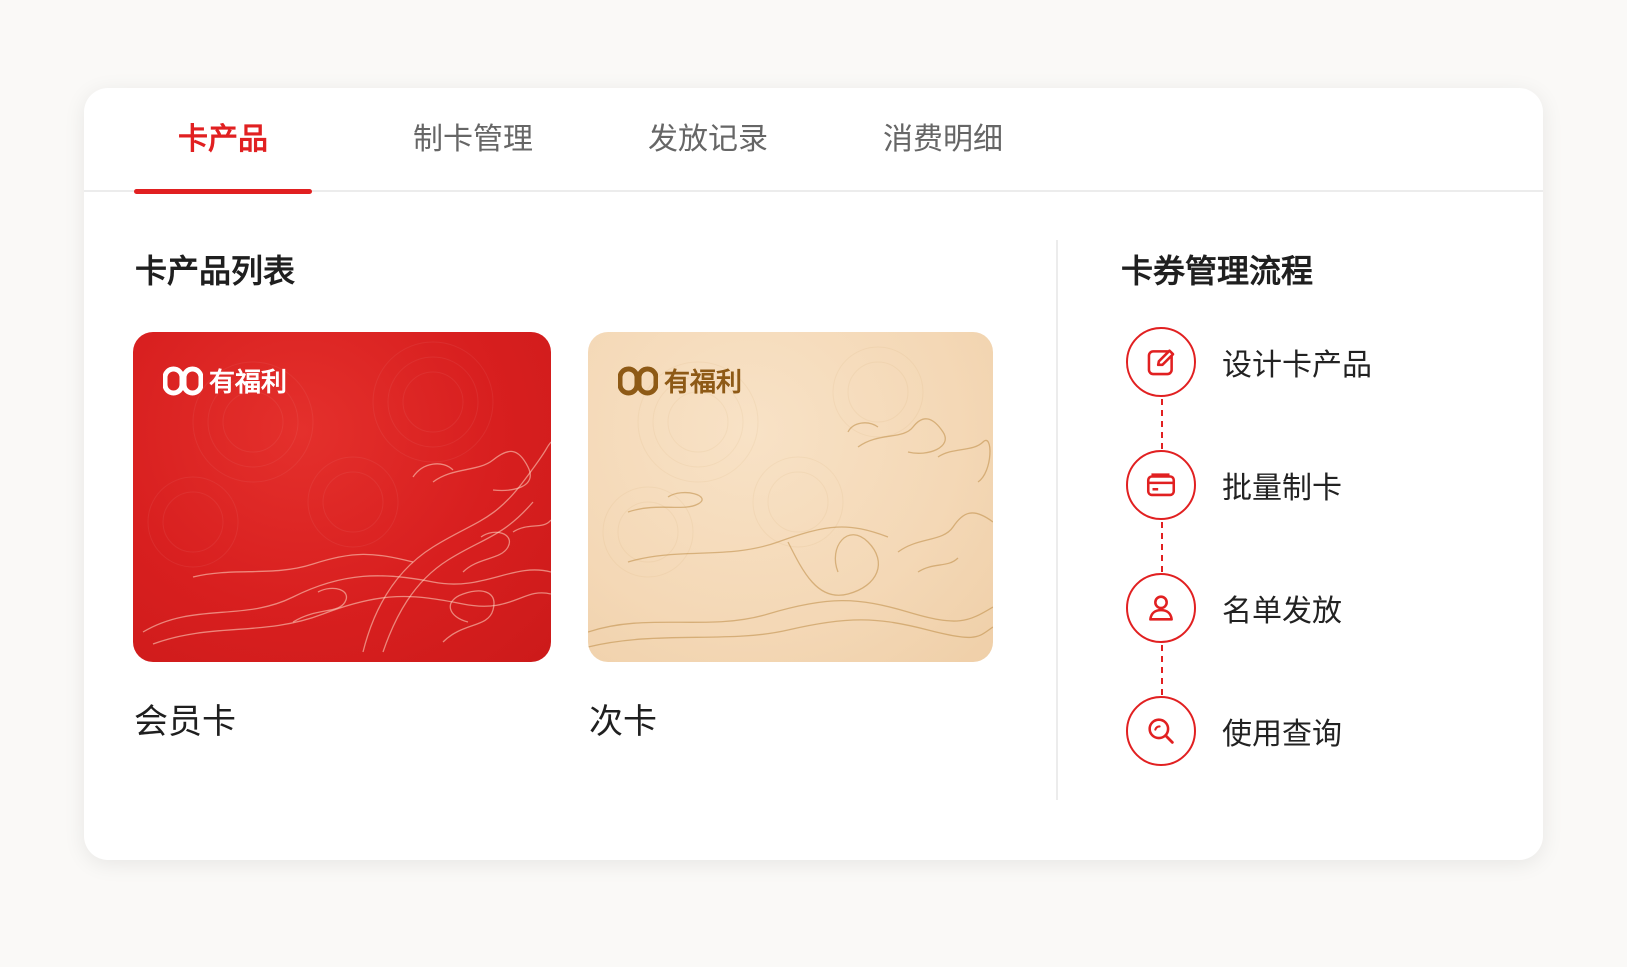 The width and height of the screenshot is (1627, 967). I want to click on step-batch-card-making: 批量制卡, so click(1326, 485).